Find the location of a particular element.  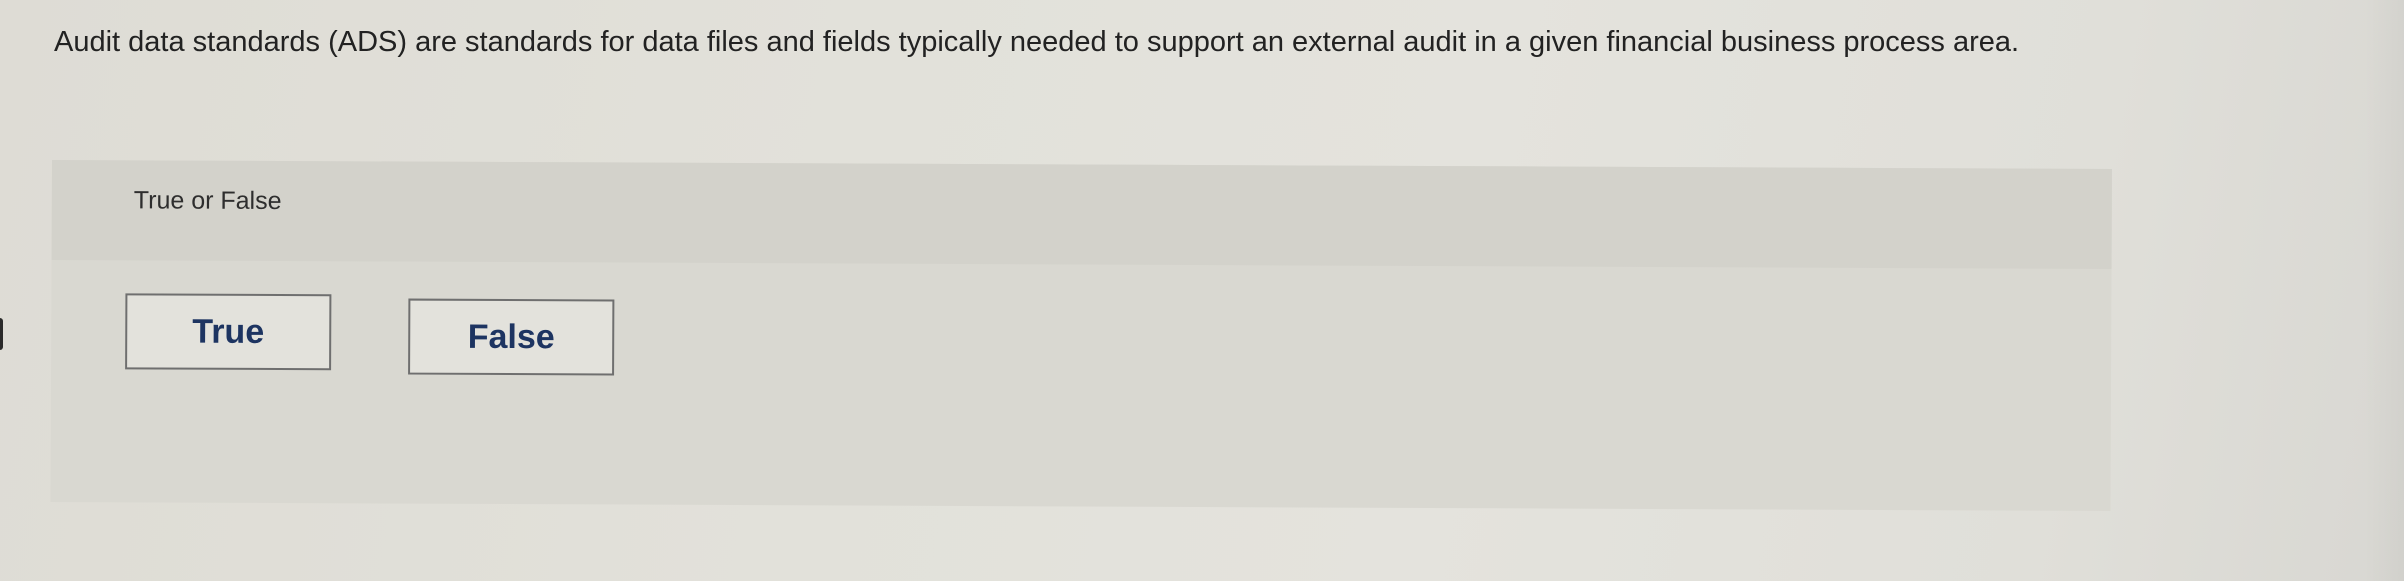

true-button: True is located at coordinates (228, 332).